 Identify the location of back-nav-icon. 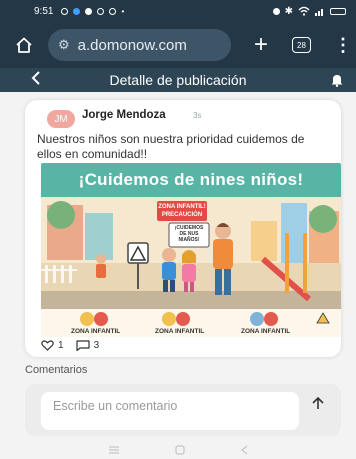
(244, 450).